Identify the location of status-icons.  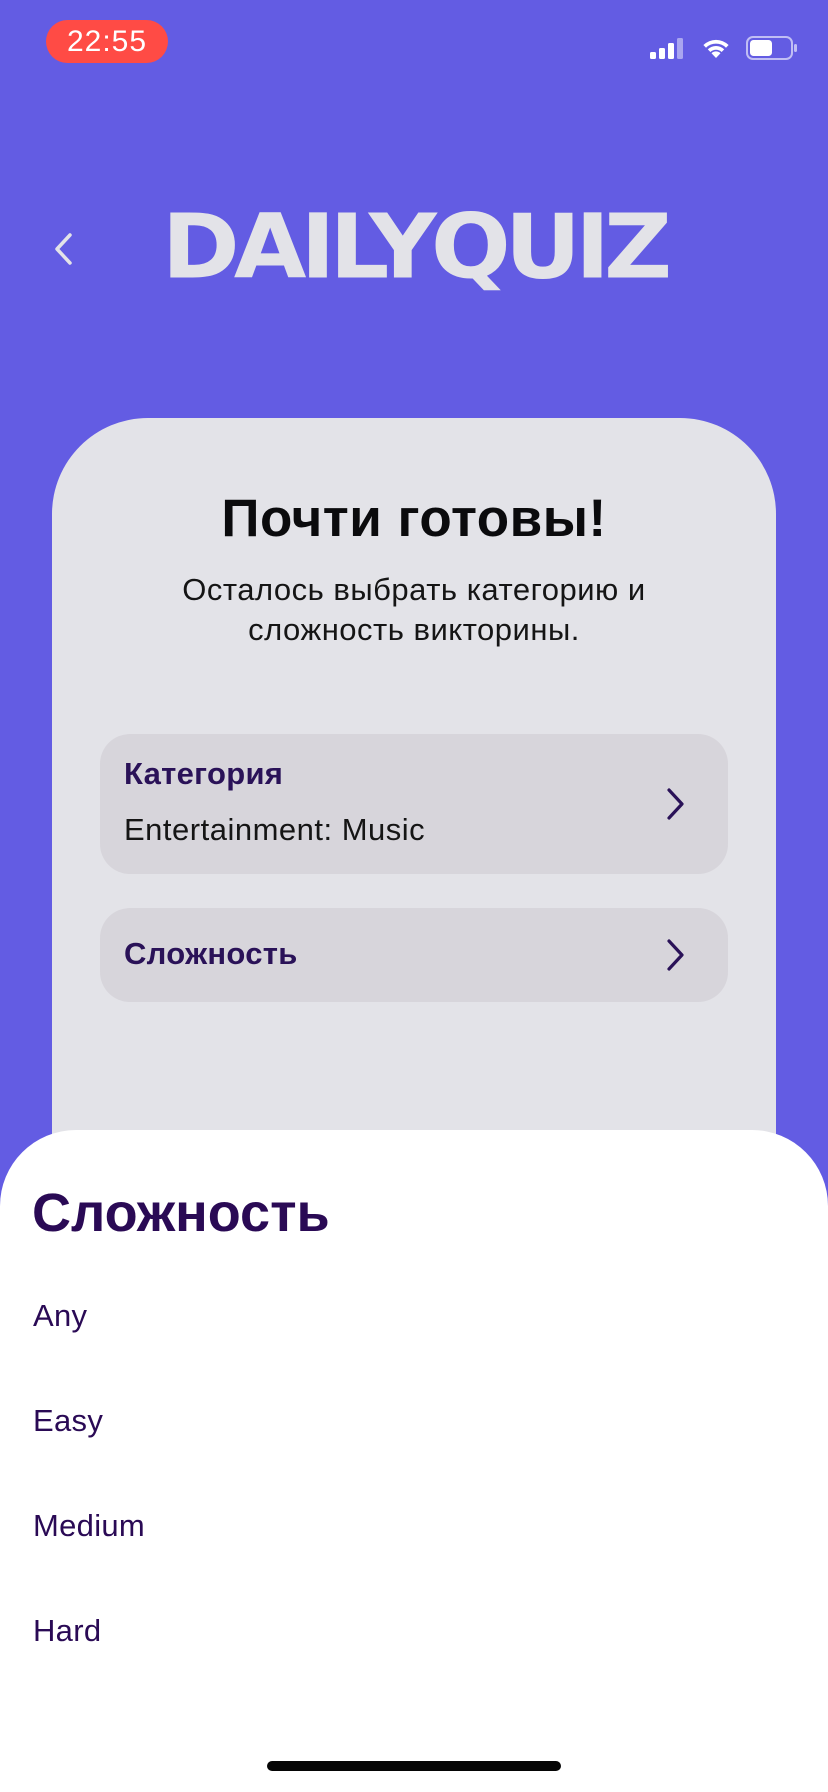
(724, 48).